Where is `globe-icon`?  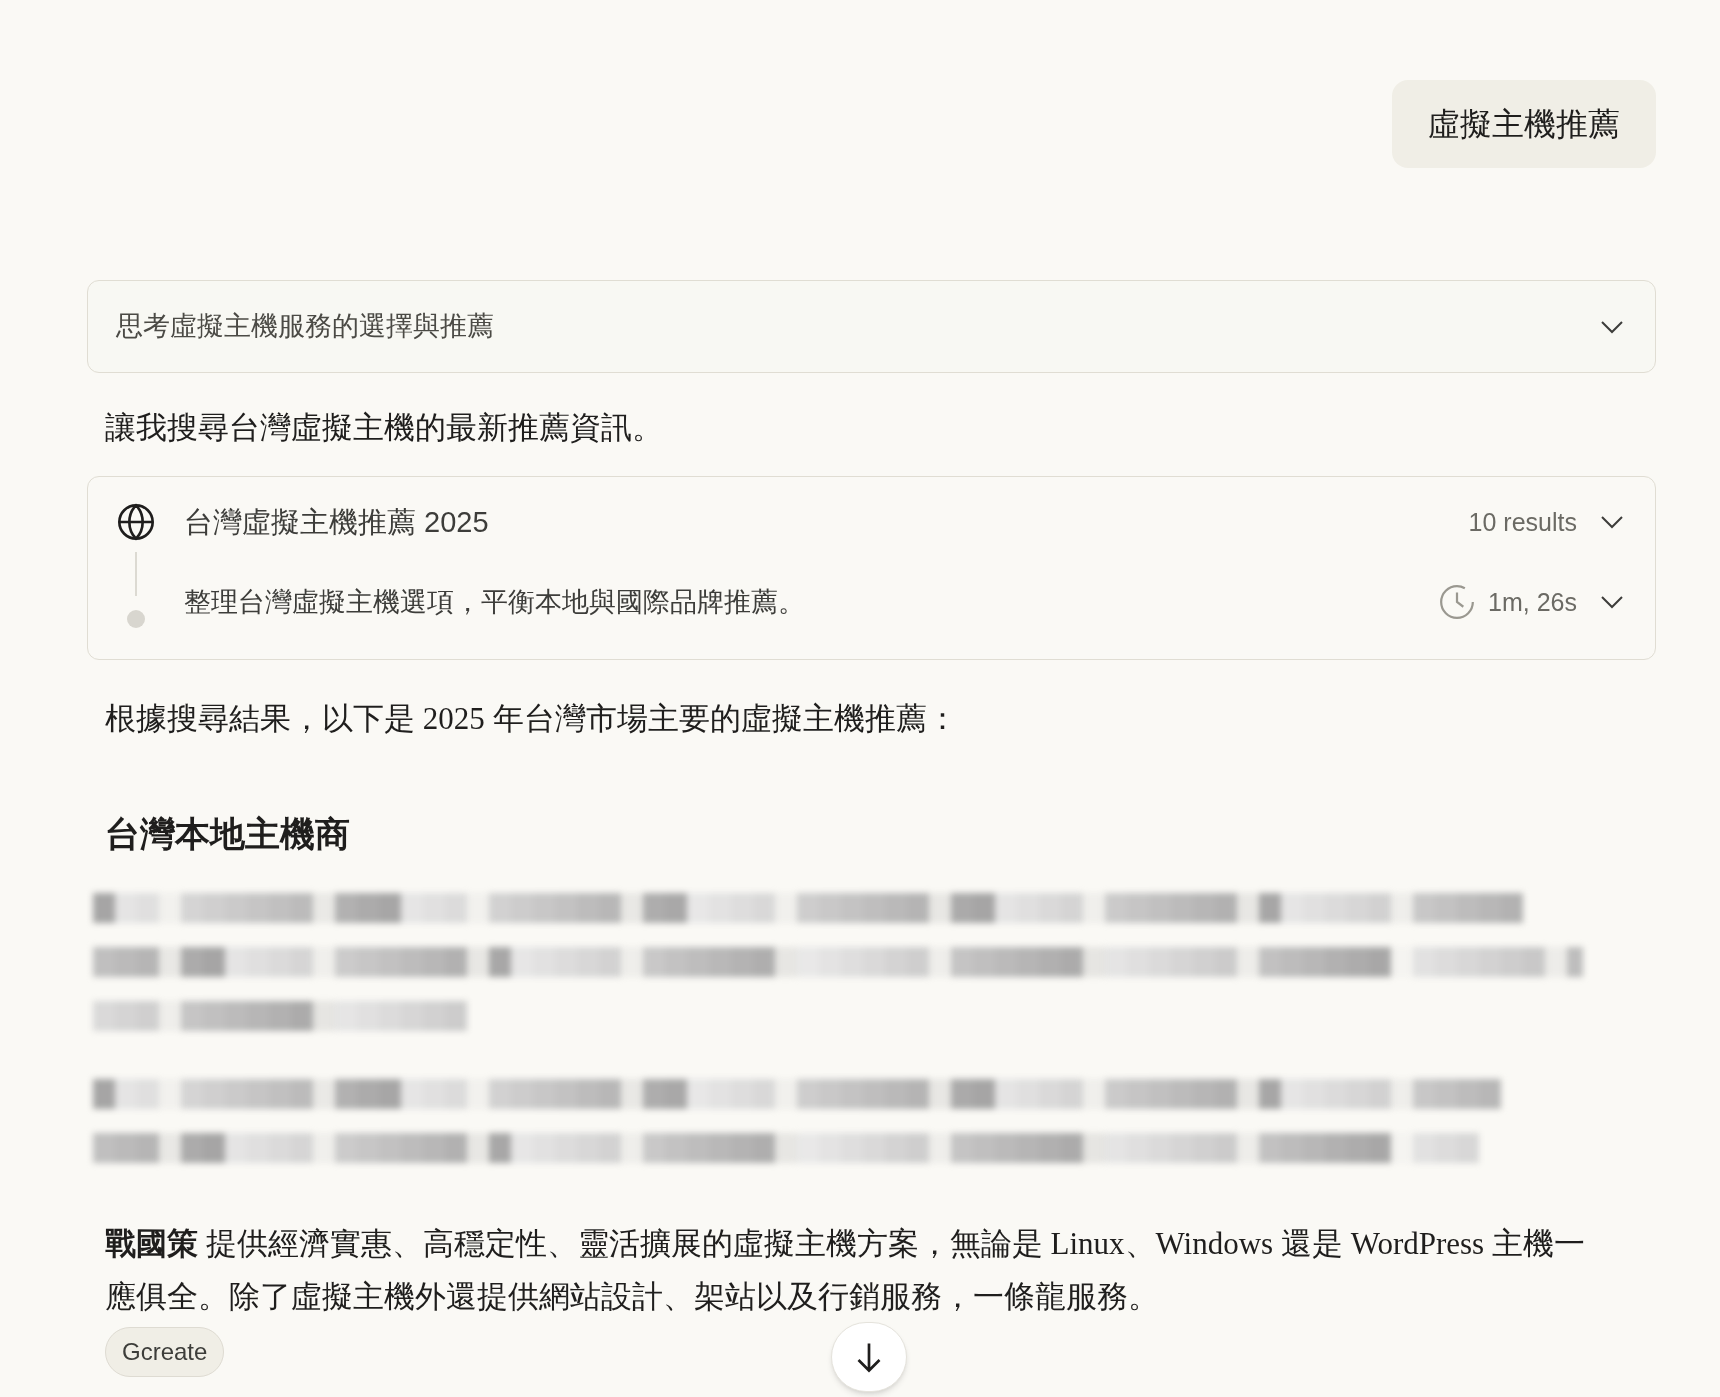
globe-icon is located at coordinates (136, 522).